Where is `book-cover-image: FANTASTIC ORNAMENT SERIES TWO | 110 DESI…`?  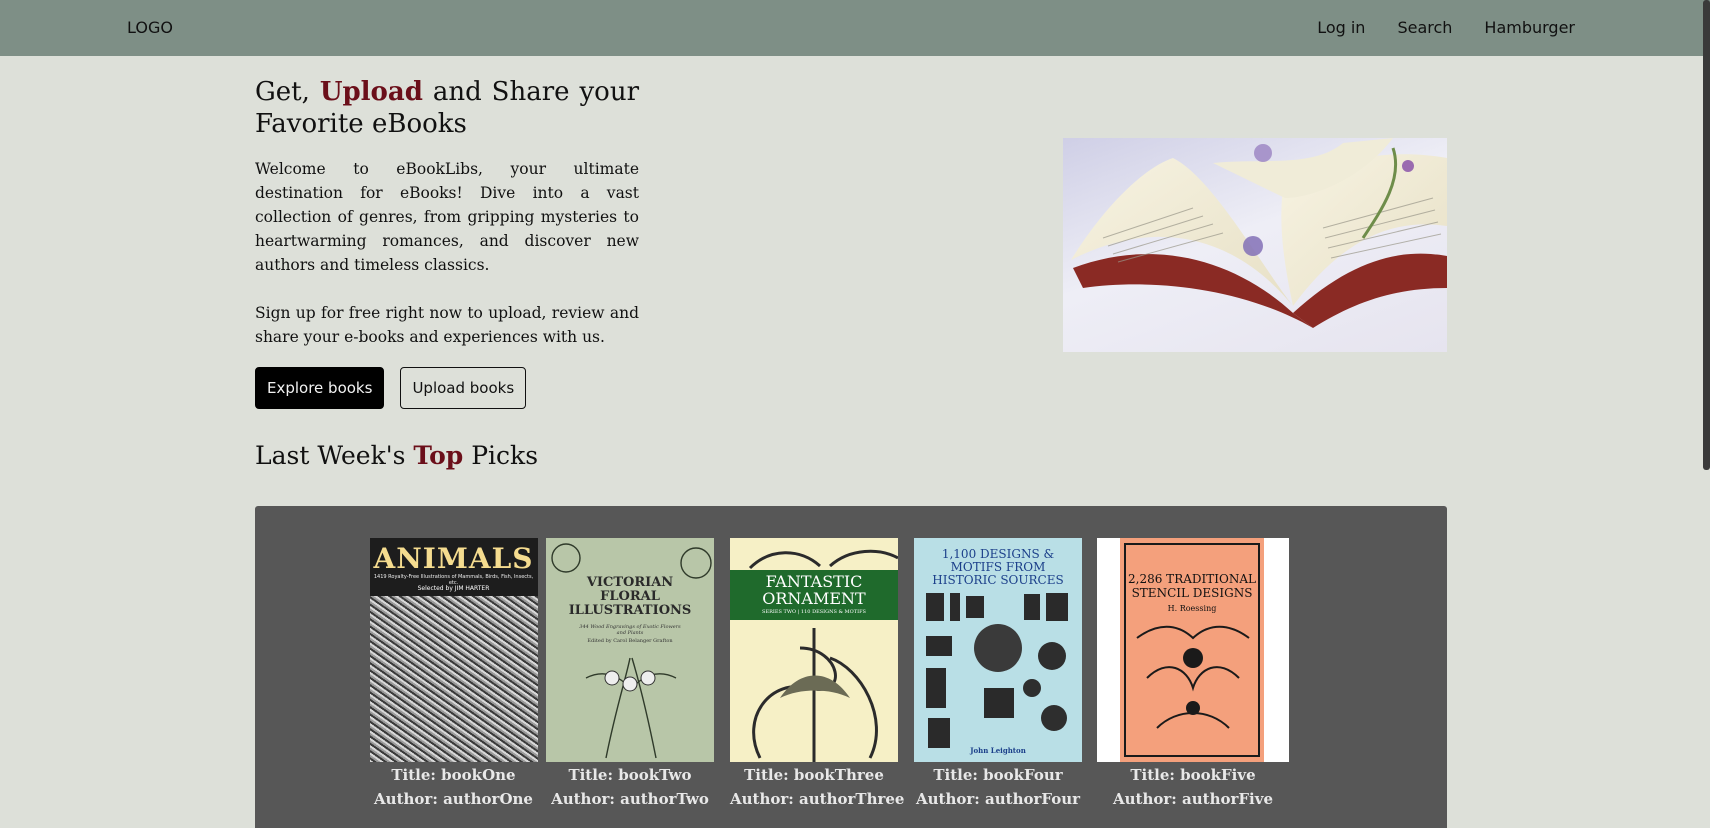
book-cover-image: FANTASTIC ORNAMENT SERIES TWO | 110 DESI… is located at coordinates (814, 650).